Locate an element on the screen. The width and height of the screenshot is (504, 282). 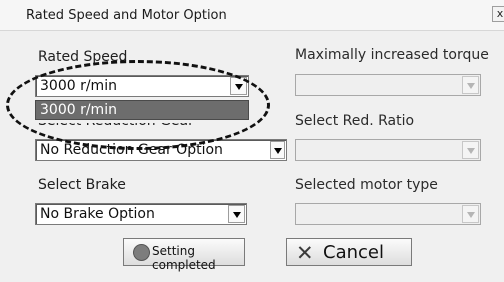
window-title: Rated Speed and Motor Option is located at coordinates (126, 15).